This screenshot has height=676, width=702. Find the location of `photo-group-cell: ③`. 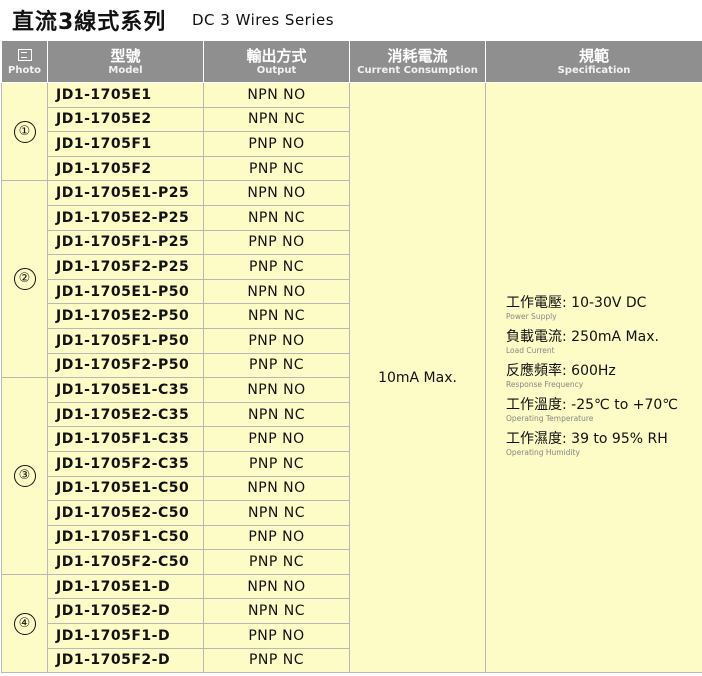

photo-group-cell: ③ is located at coordinates (24, 476).